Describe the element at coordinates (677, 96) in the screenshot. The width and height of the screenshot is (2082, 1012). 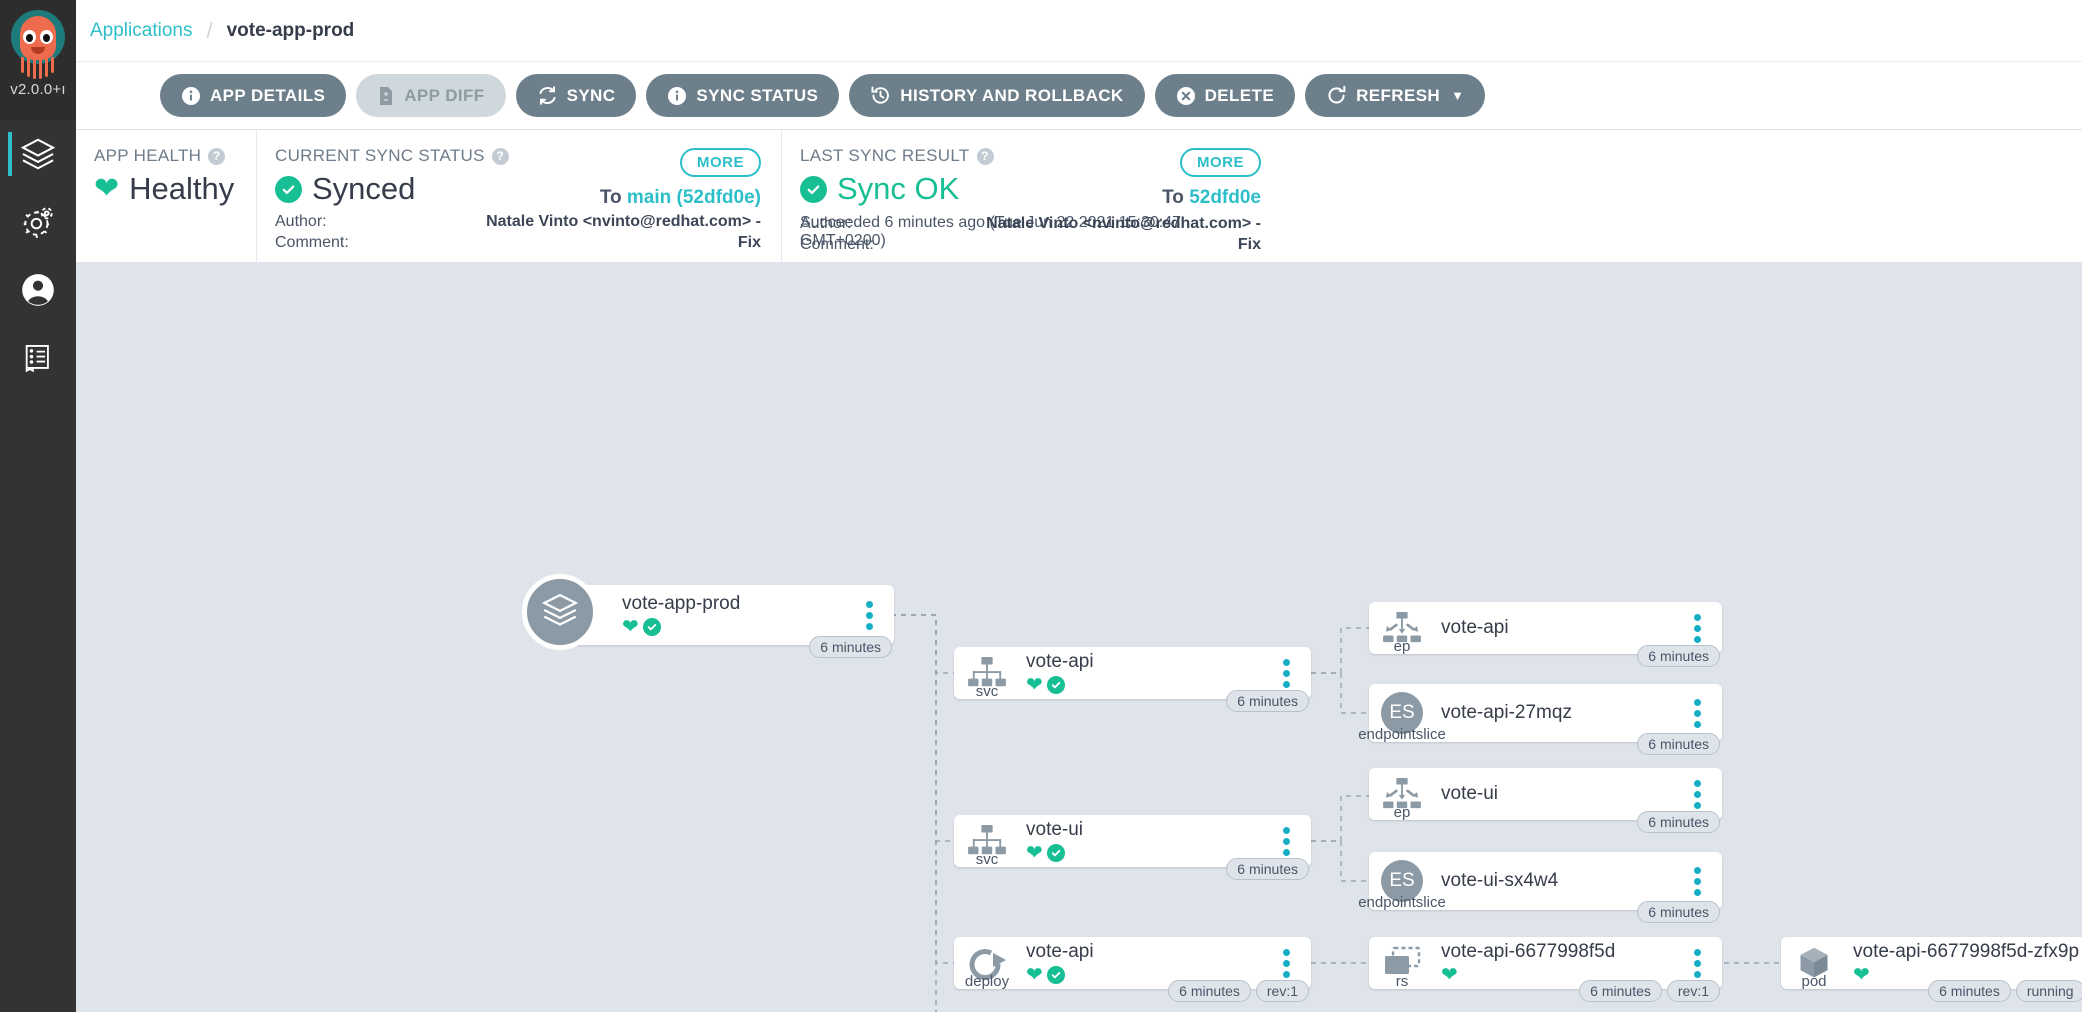
I see `info-icon` at that location.